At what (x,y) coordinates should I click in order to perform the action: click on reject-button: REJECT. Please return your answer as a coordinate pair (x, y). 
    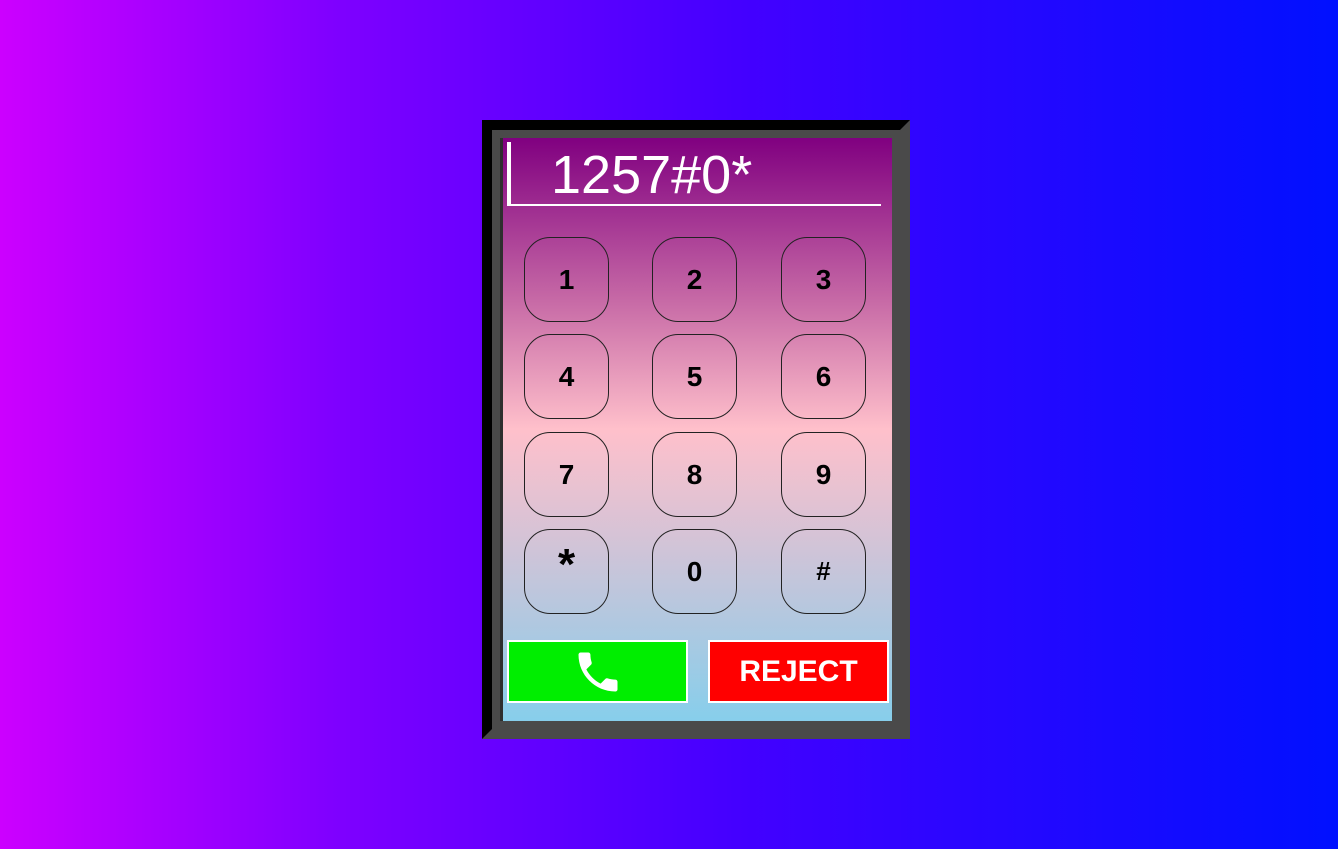
    Looking at the image, I should click on (798, 671).